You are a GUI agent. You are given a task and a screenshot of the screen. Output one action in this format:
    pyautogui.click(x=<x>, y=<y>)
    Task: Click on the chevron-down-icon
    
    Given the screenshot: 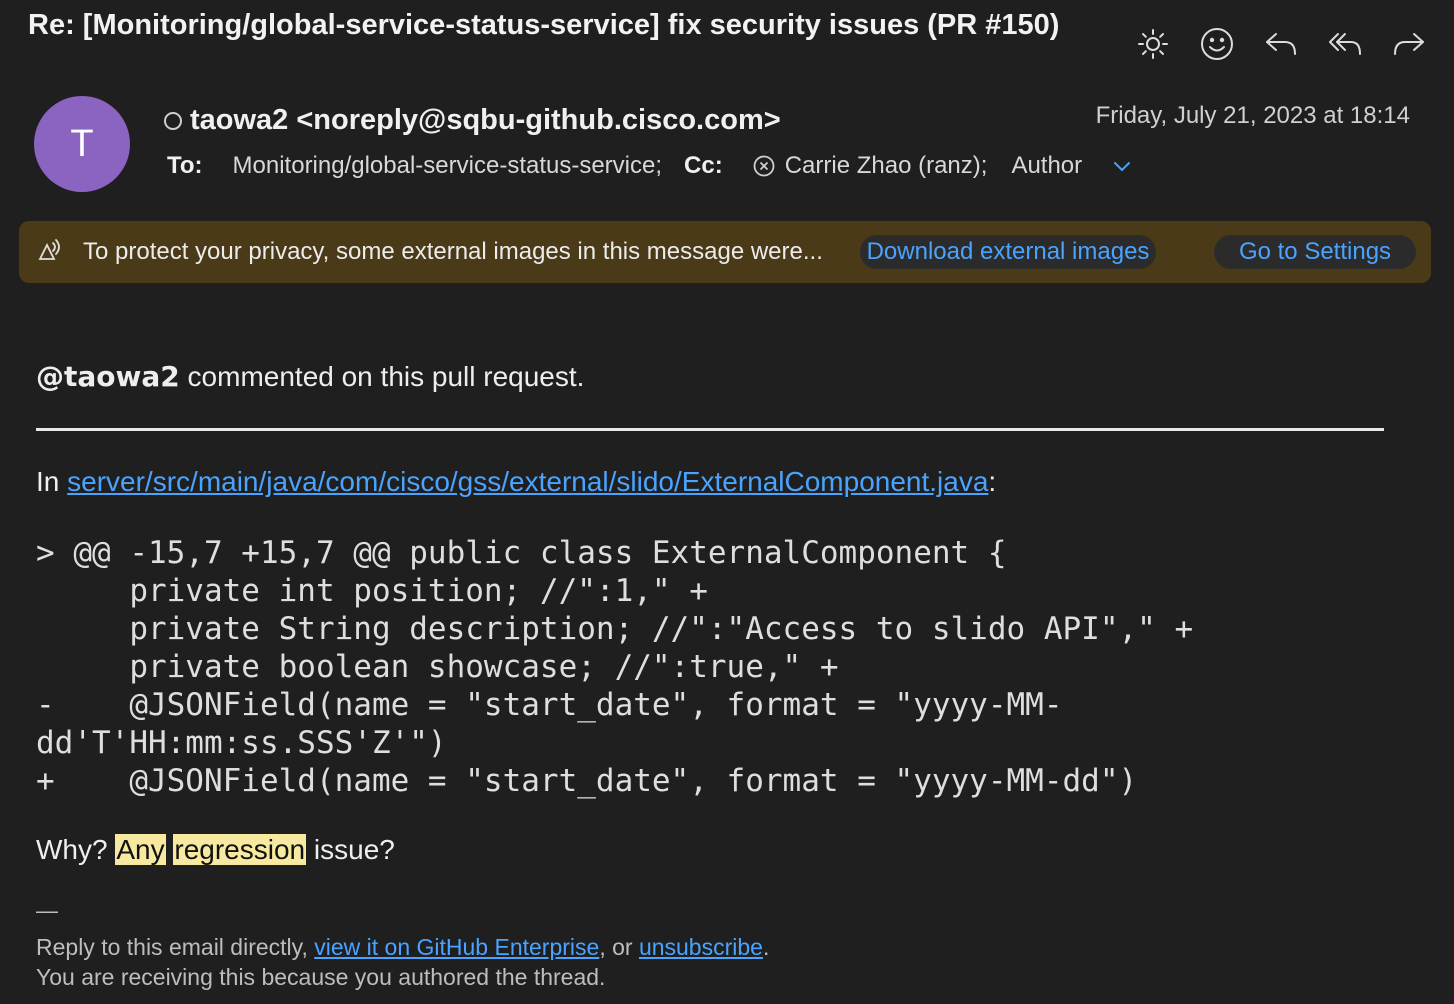 What is the action you would take?
    pyautogui.click(x=1122, y=166)
    